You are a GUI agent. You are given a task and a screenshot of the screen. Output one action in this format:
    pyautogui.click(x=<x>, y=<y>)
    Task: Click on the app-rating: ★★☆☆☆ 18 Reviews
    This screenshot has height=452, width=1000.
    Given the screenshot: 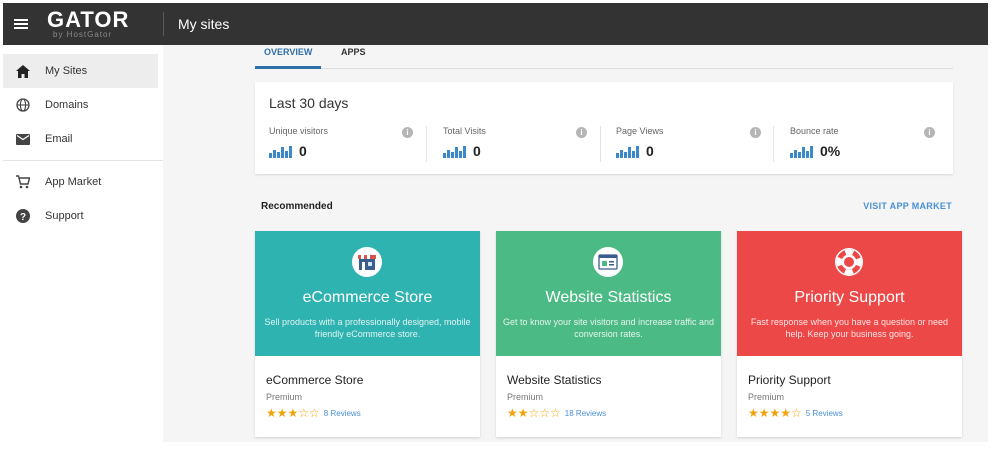 What is the action you would take?
    pyautogui.click(x=556, y=413)
    